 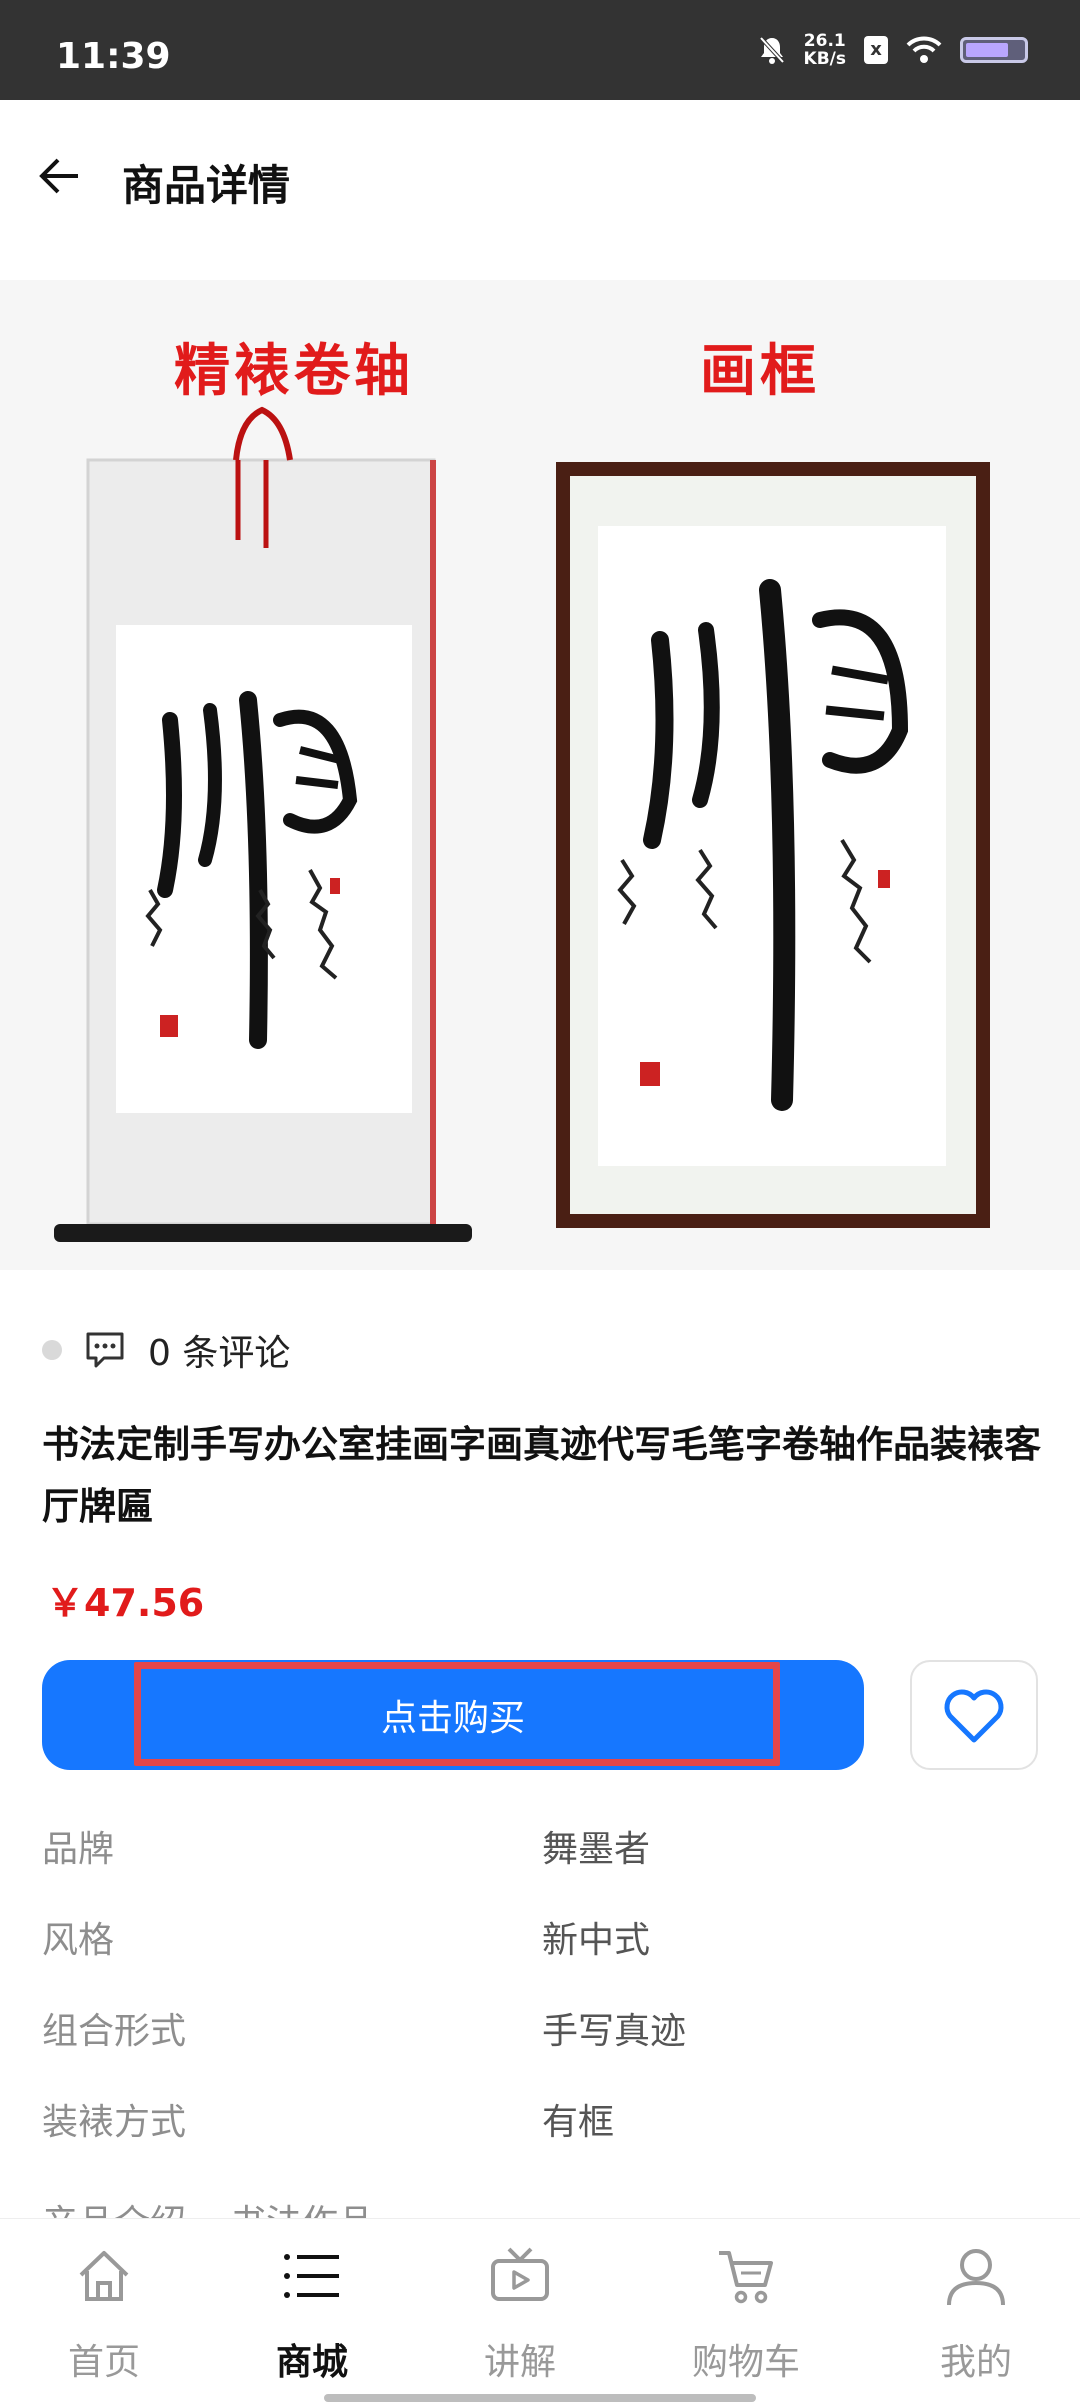 I want to click on buy-button: 点击购买, so click(x=453, y=1715).